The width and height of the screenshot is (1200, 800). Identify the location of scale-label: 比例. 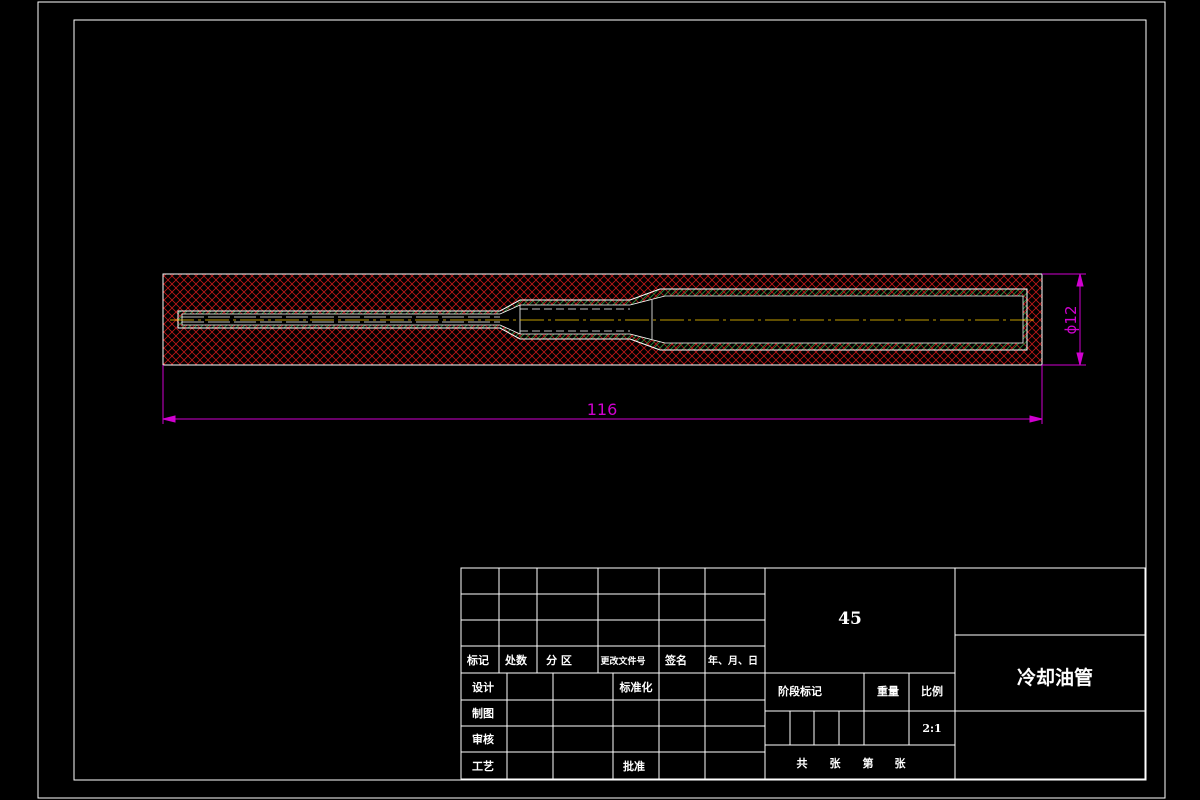
(932, 691).